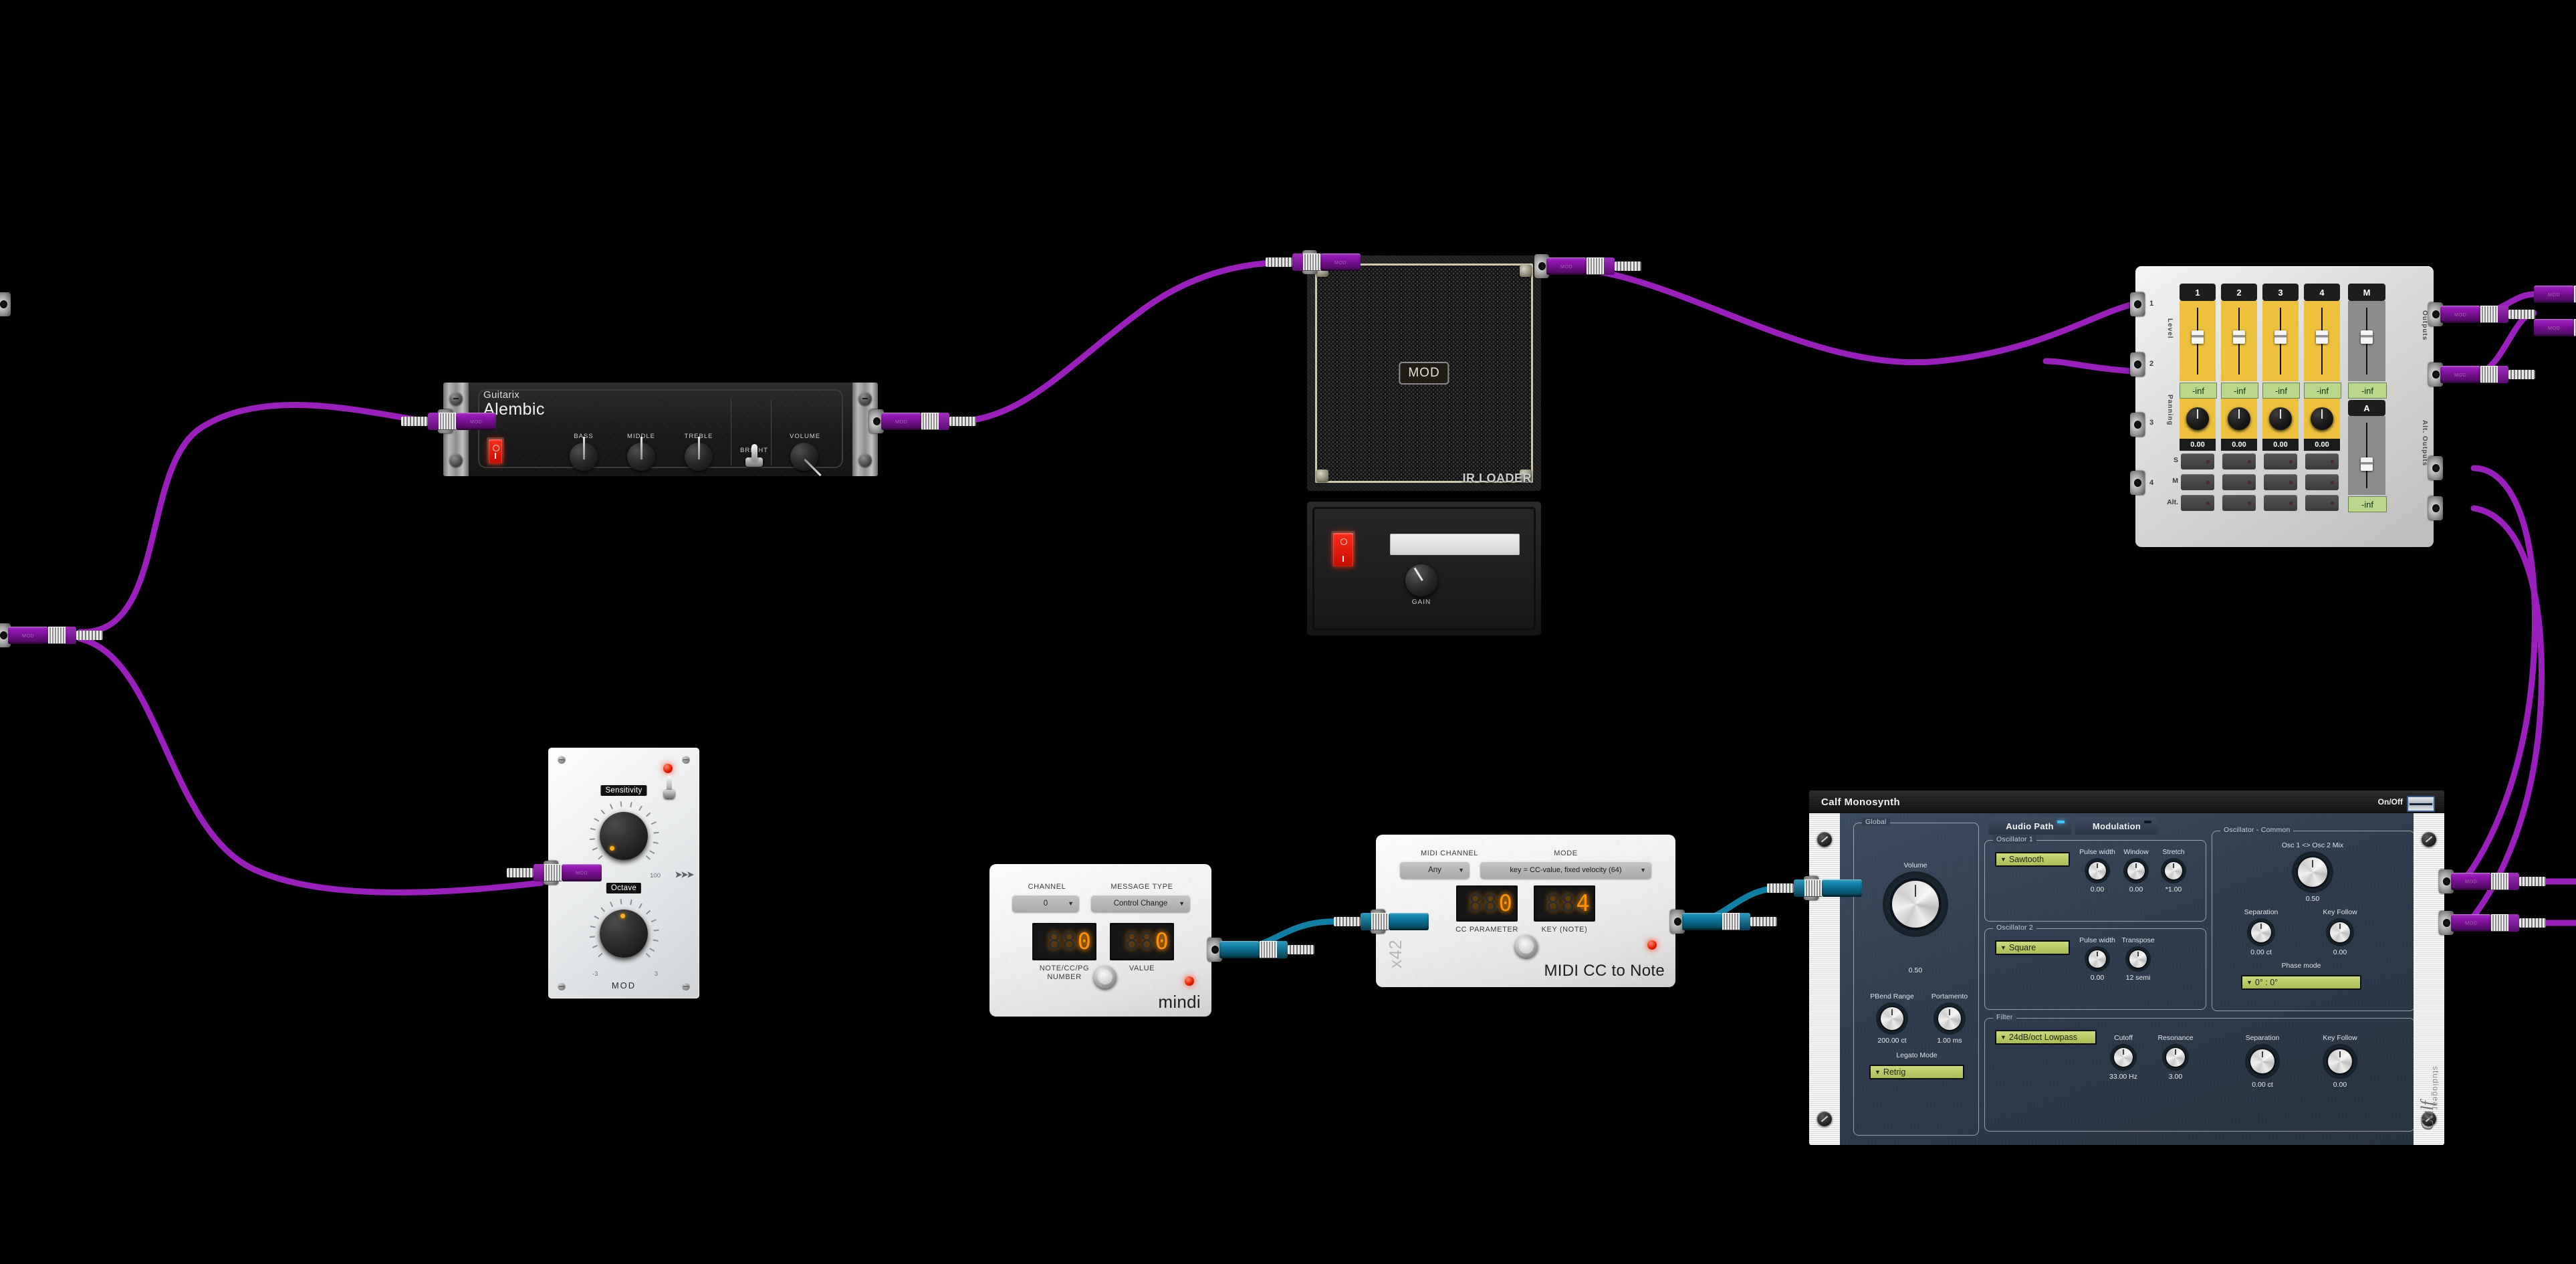  Describe the element at coordinates (2487, 314) in the screenshot. I see `plug-mixer-out-1: MOD` at that location.